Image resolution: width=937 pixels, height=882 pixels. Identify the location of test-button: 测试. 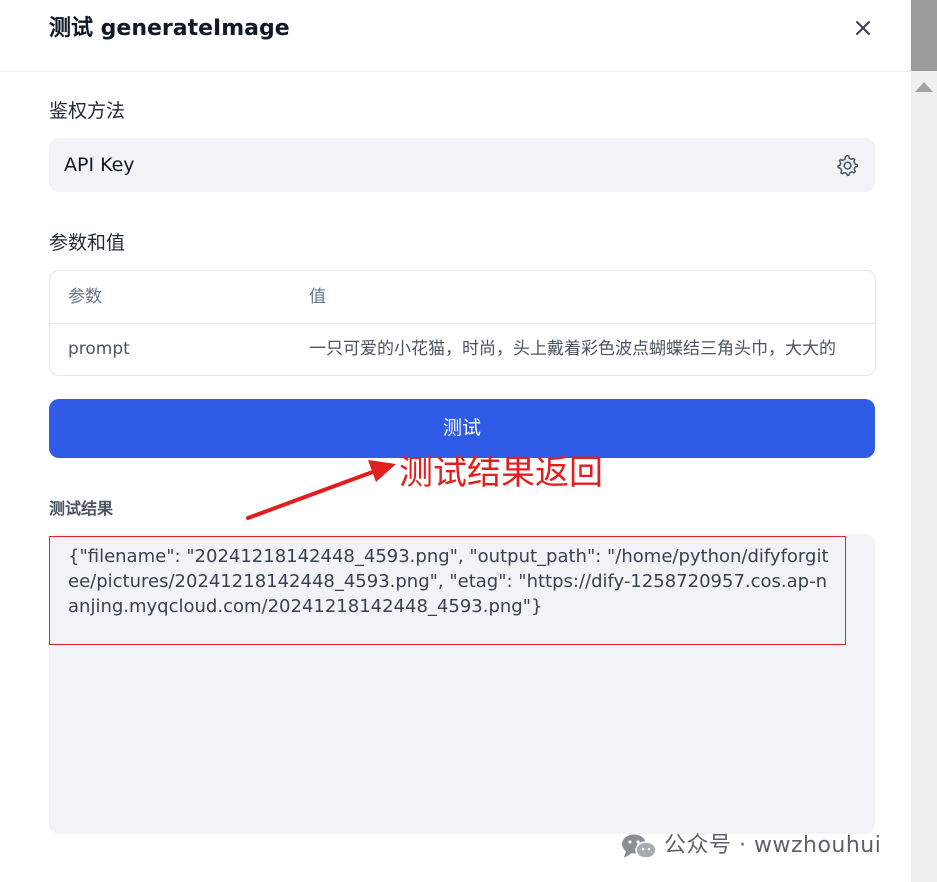
(462, 428).